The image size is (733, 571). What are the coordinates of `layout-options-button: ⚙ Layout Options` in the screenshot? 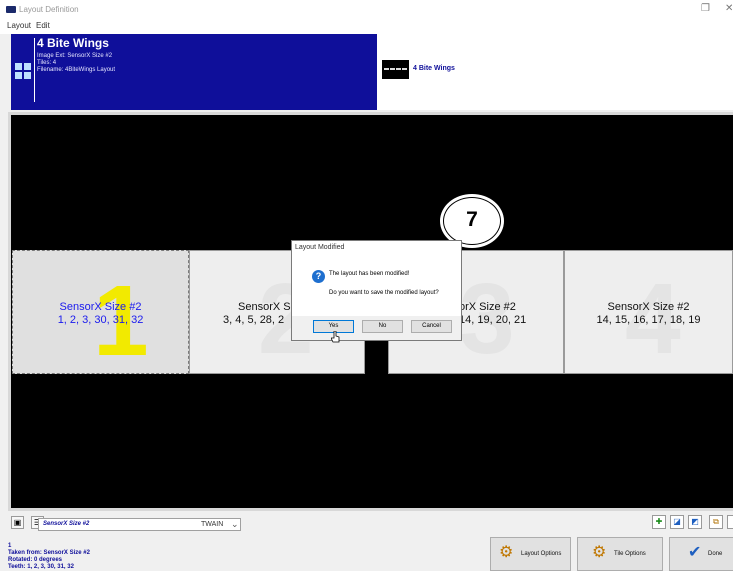 It's located at (530, 554).